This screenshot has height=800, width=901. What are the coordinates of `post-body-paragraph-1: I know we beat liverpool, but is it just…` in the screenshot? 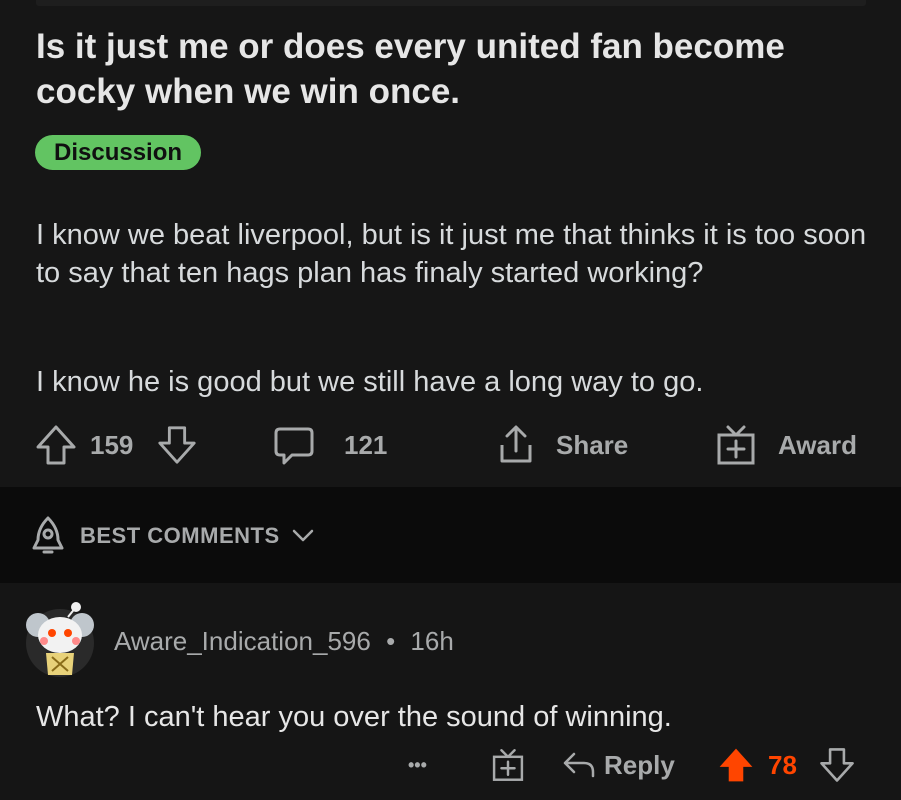 It's located at (451, 254).